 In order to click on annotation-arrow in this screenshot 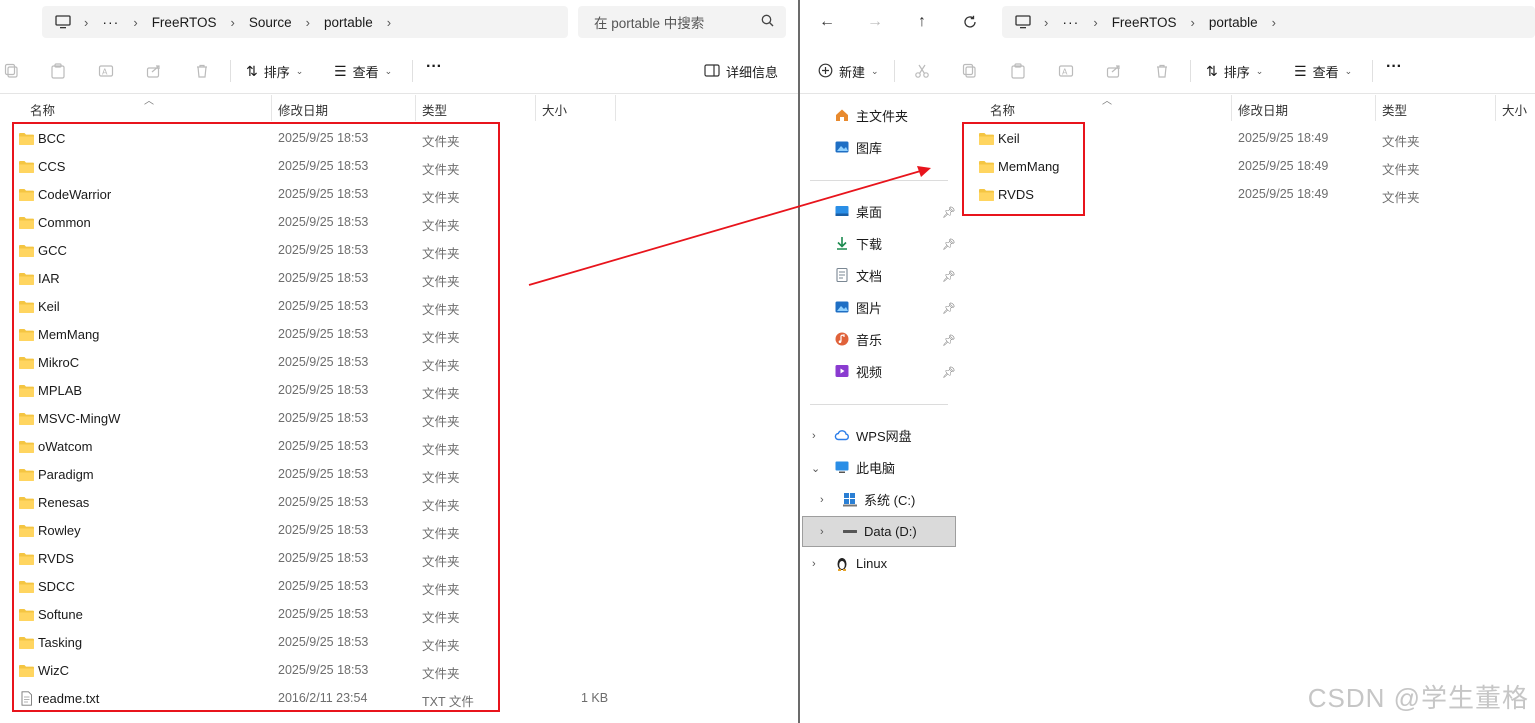, I will do `click(729, 226)`.